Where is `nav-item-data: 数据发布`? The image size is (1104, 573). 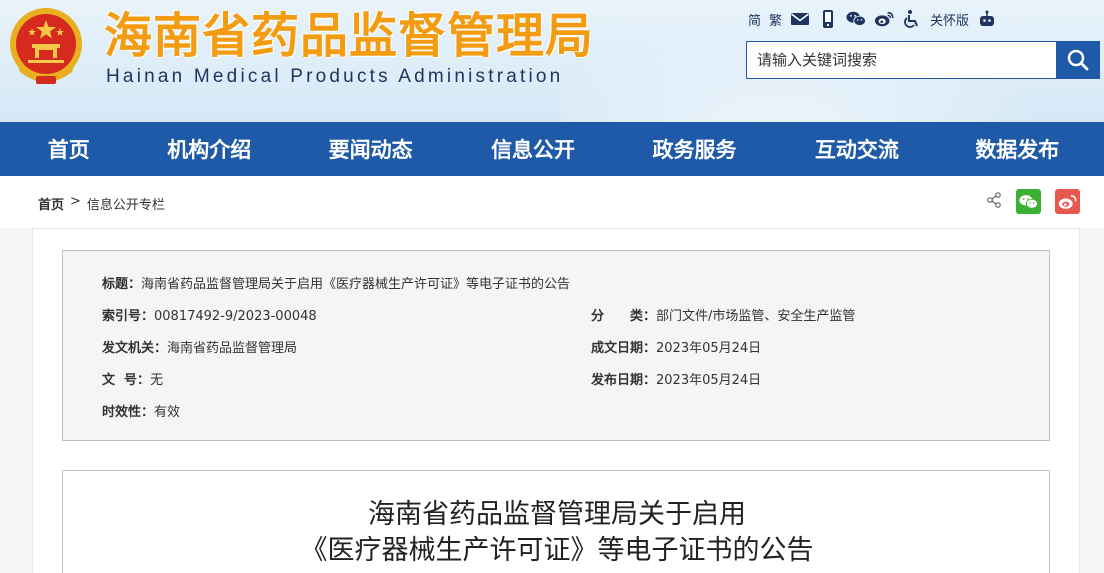
nav-item-data: 数据发布 is located at coordinates (1017, 149).